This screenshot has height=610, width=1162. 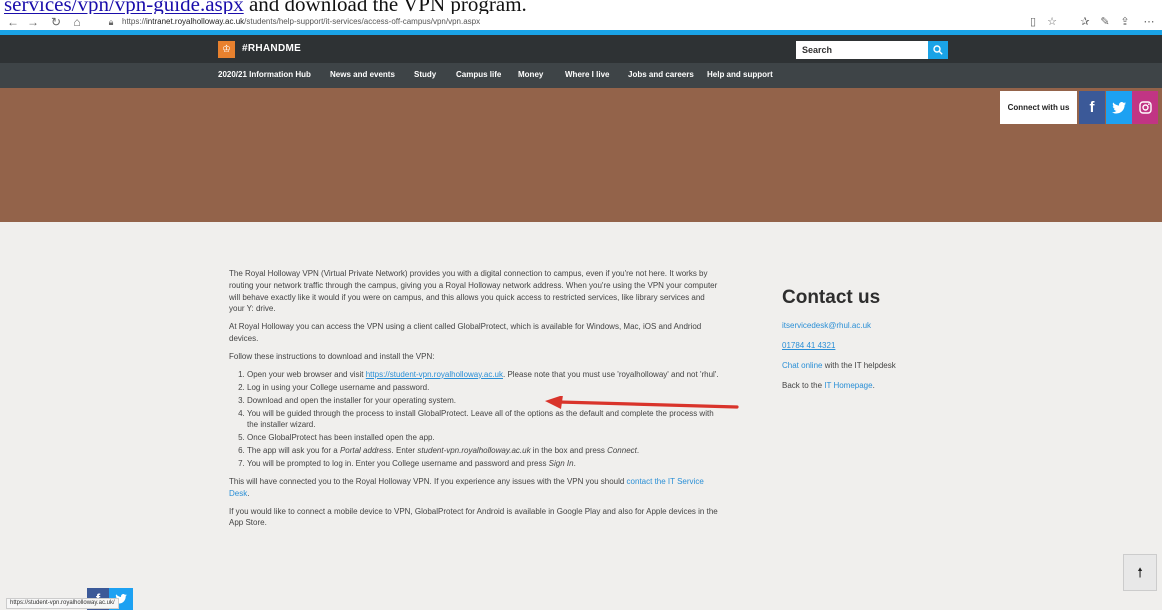 I want to click on more-icon: ⋯, so click(x=1149, y=22).